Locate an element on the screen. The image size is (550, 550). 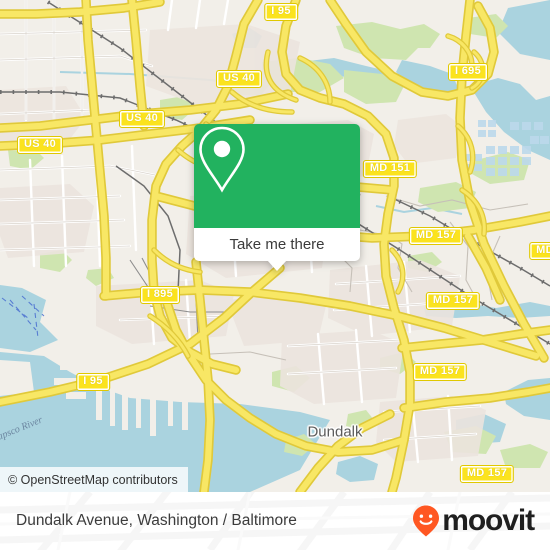
location-title: Dundalk Avenue, Washington / Baltimore is located at coordinates (156, 520).